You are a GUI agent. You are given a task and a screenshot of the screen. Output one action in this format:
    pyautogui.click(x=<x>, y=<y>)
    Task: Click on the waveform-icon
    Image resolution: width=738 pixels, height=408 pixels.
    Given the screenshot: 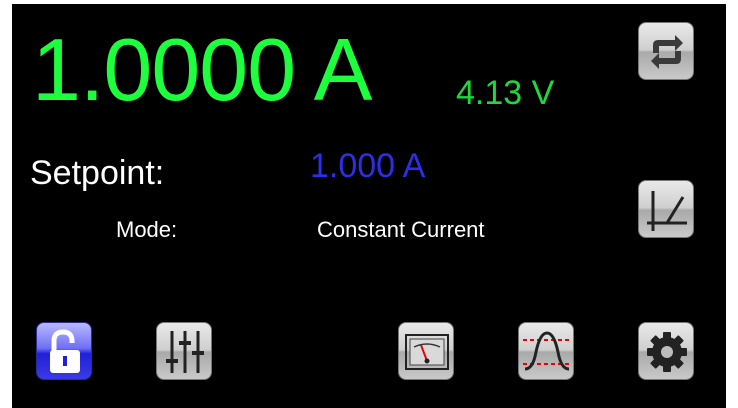 What is the action you would take?
    pyautogui.click(x=547, y=351)
    